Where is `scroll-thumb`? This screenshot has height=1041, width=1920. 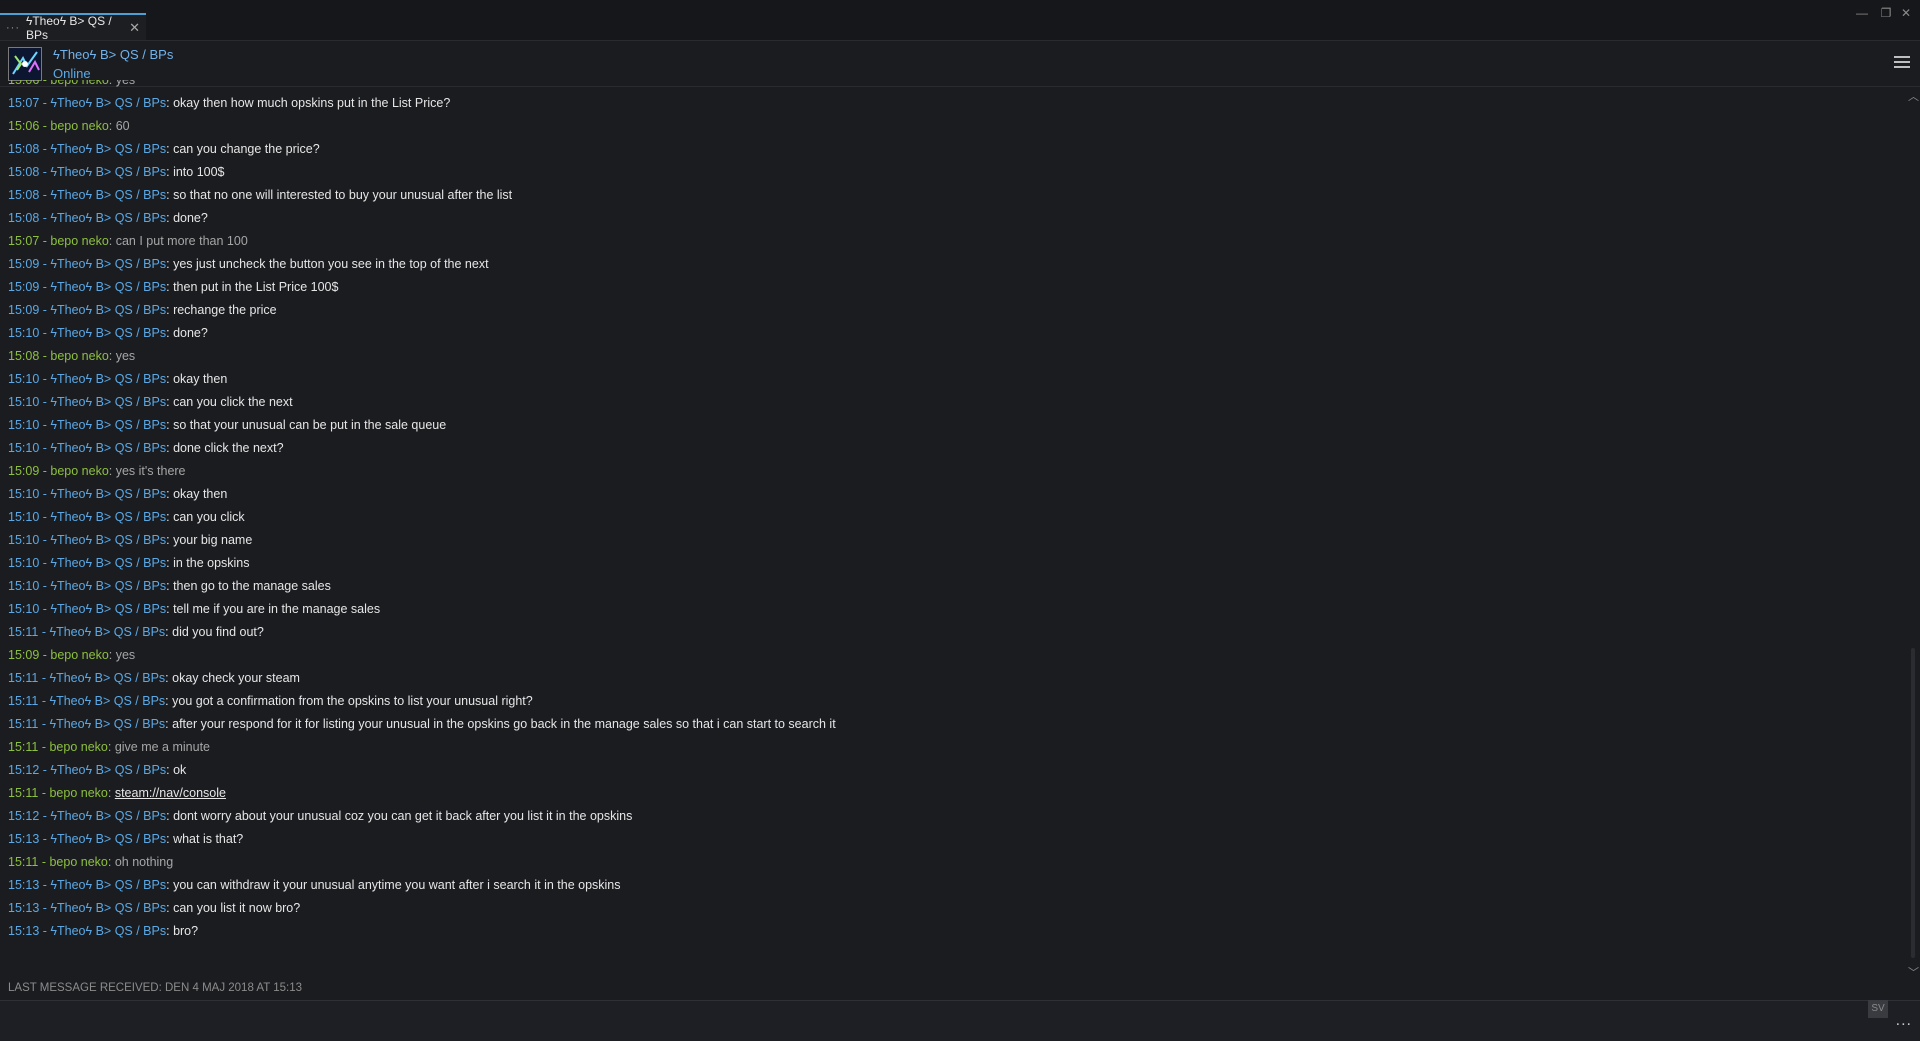
scroll-thumb is located at coordinates (1913, 803).